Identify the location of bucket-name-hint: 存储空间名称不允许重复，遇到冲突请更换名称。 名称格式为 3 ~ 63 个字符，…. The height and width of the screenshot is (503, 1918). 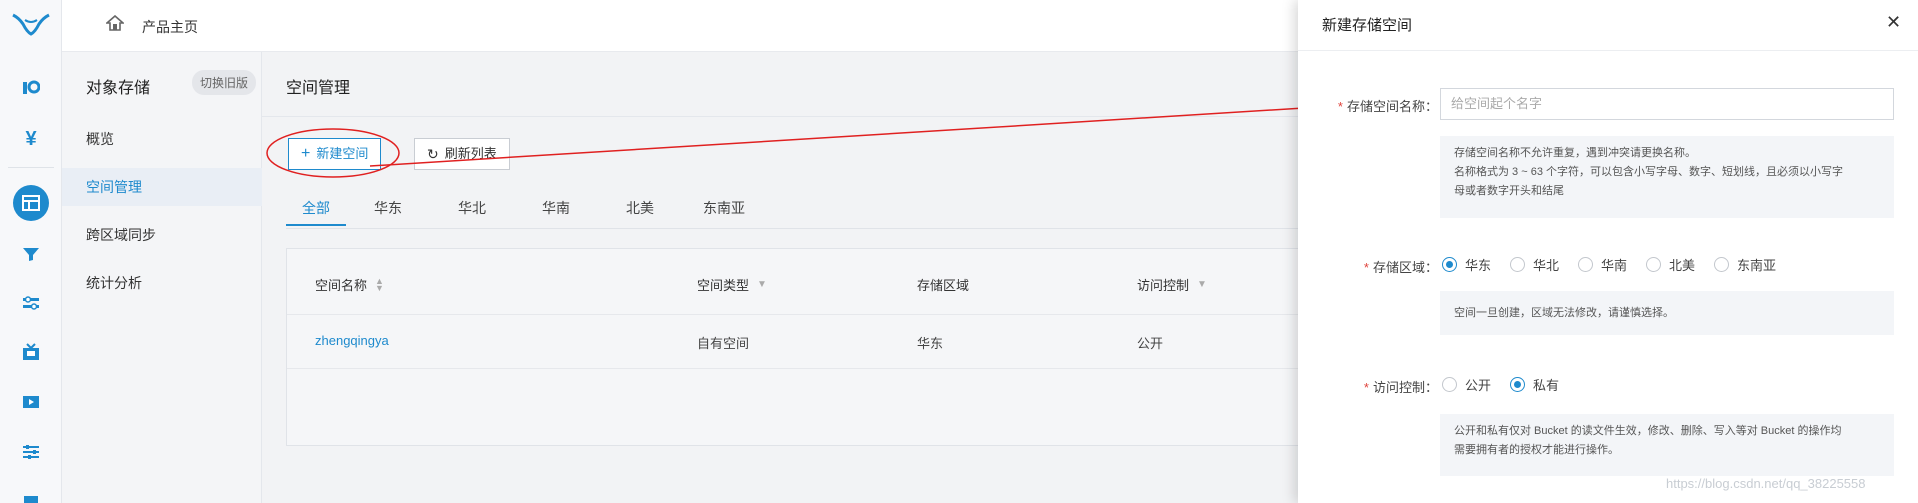
(1667, 177).